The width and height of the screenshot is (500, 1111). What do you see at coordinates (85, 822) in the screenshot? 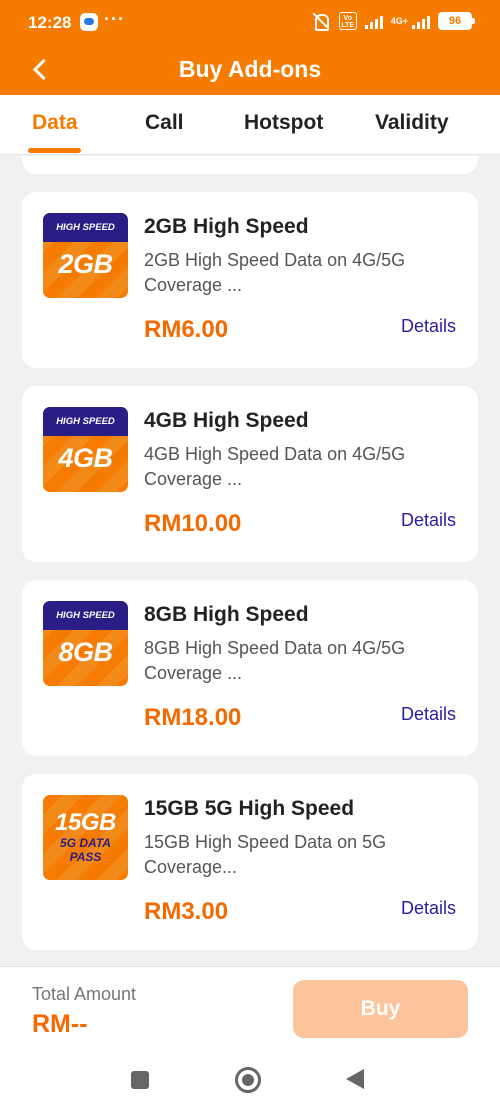
I see `image-size-text: 15GB` at bounding box center [85, 822].